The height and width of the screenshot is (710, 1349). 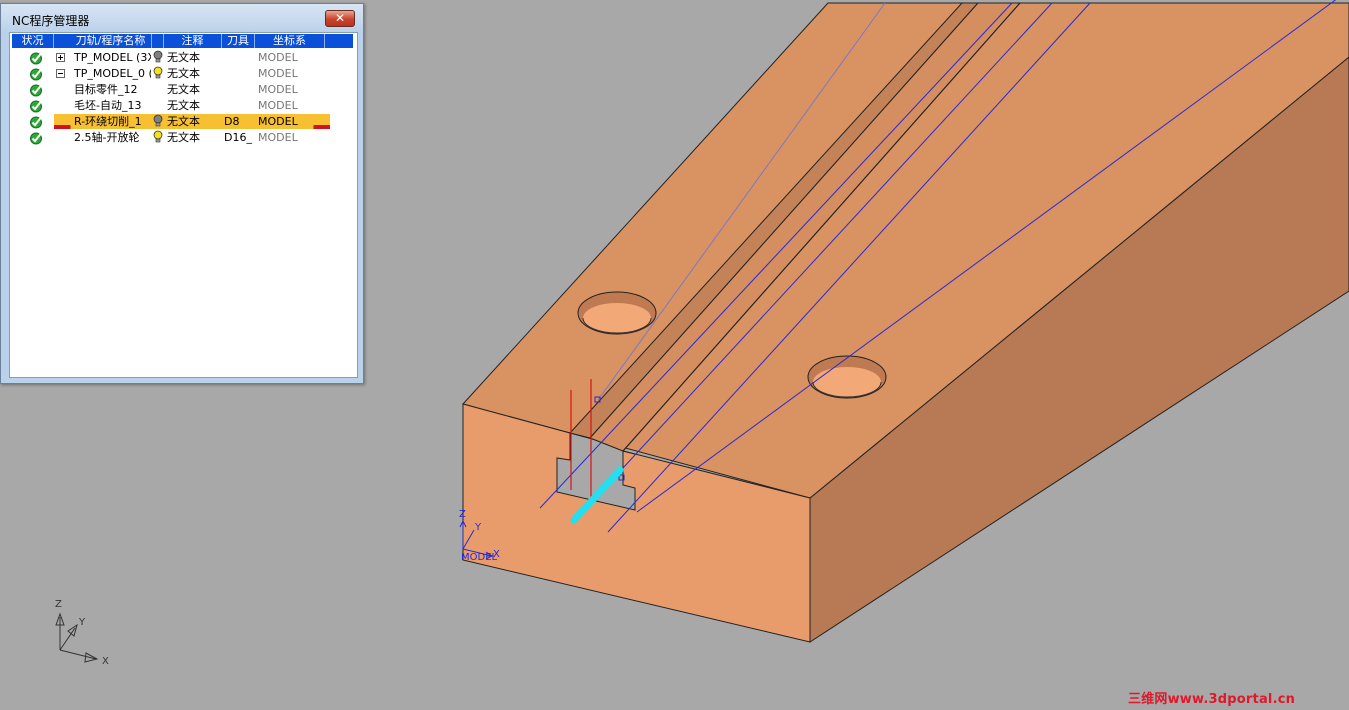 I want to click on hole-left, so click(x=617, y=313).